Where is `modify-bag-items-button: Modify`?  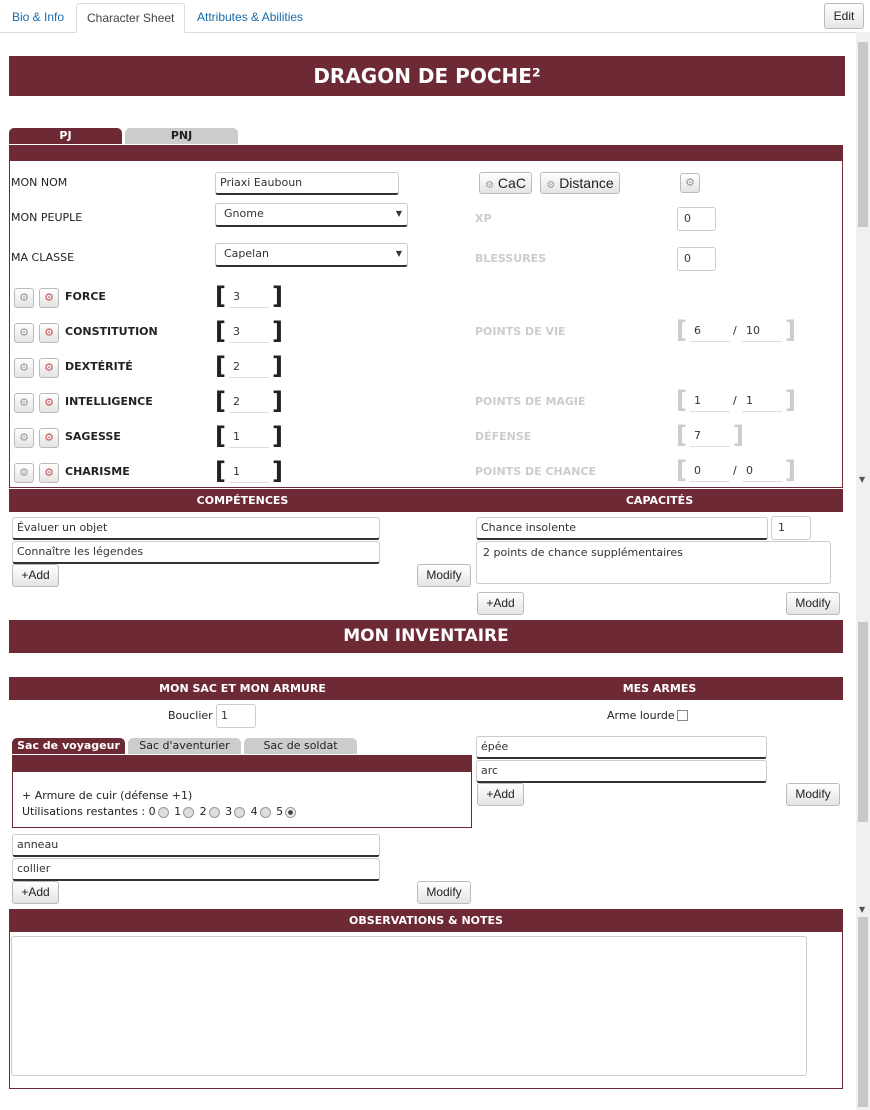
modify-bag-items-button: Modify is located at coordinates (444, 892).